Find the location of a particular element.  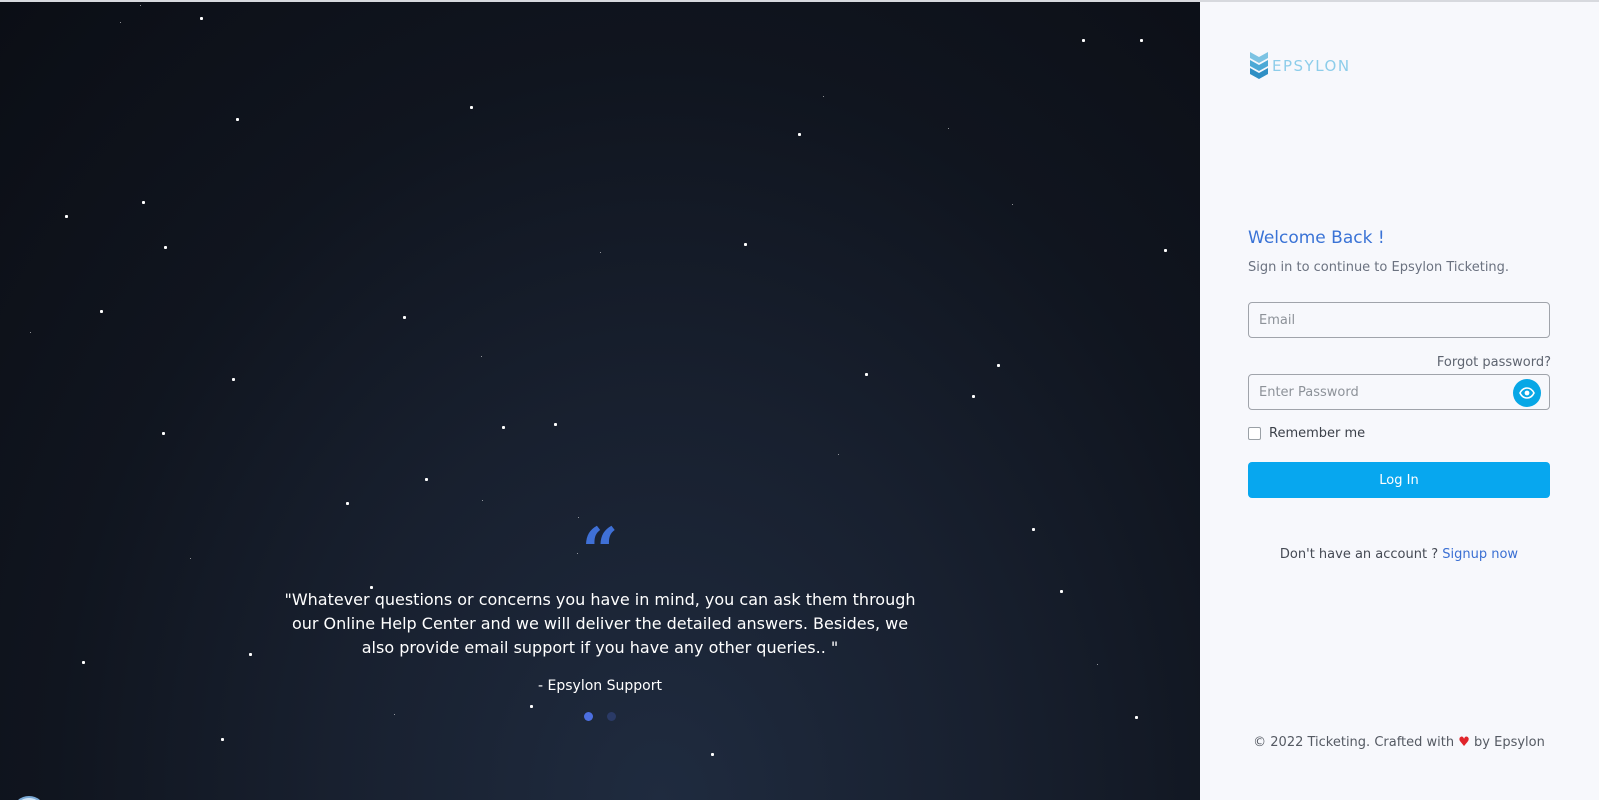

remember-me: Remember me is located at coordinates (1306, 433).